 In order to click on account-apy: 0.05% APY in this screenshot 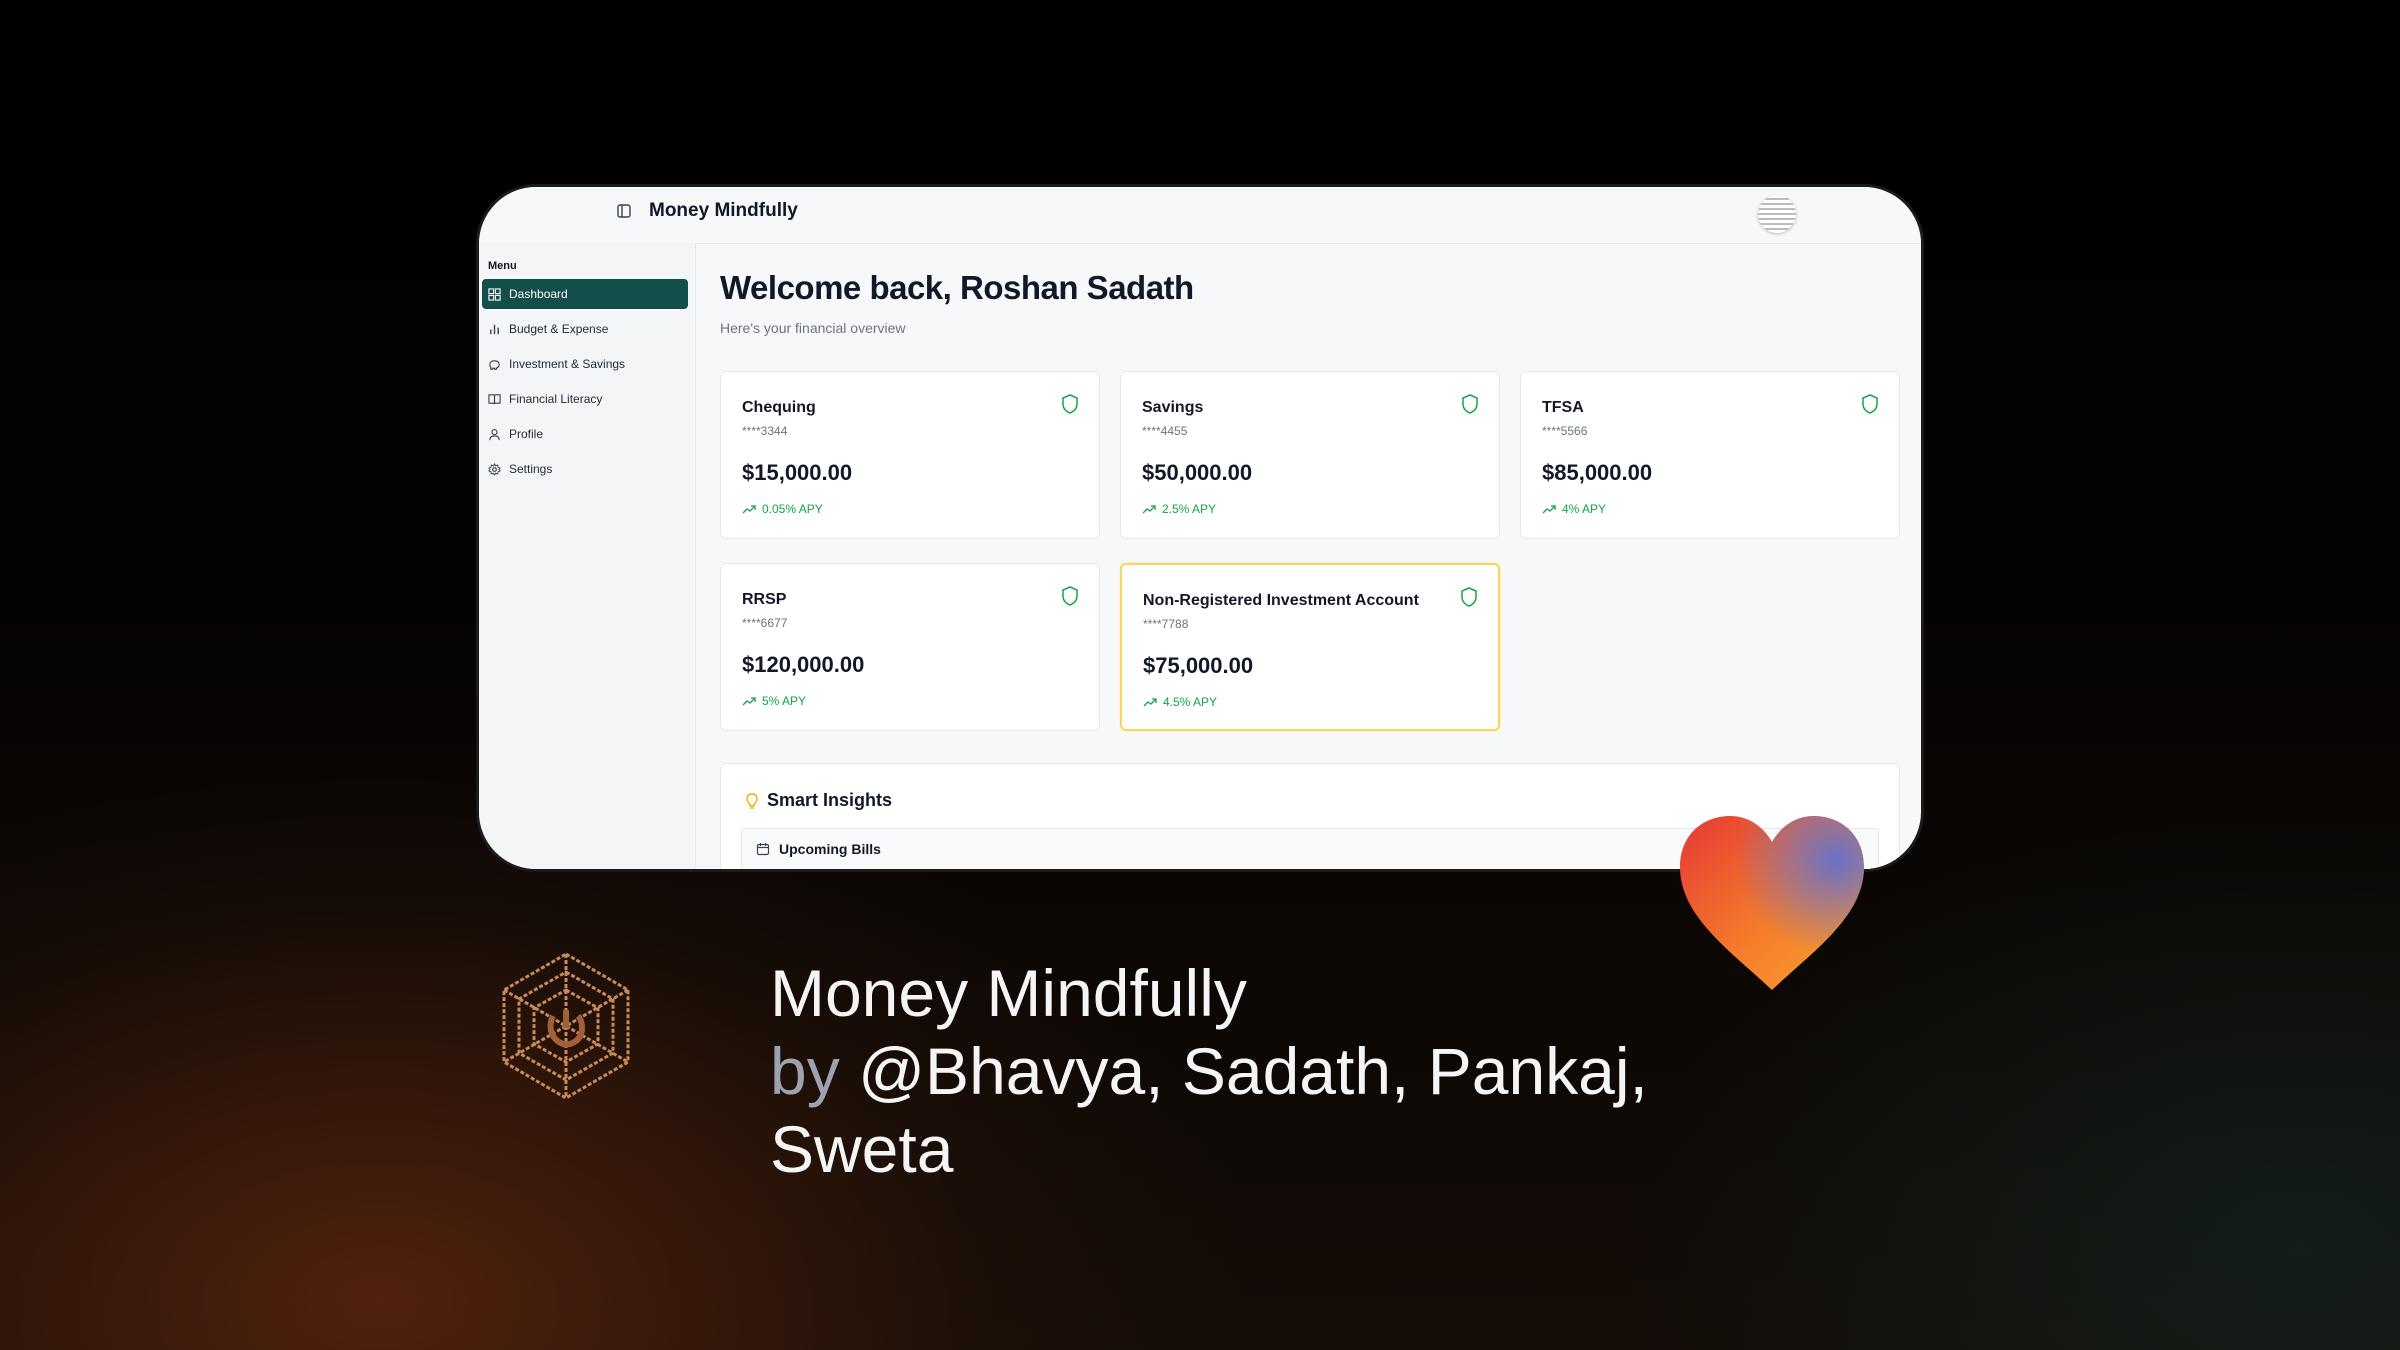, I will do `click(782, 509)`.